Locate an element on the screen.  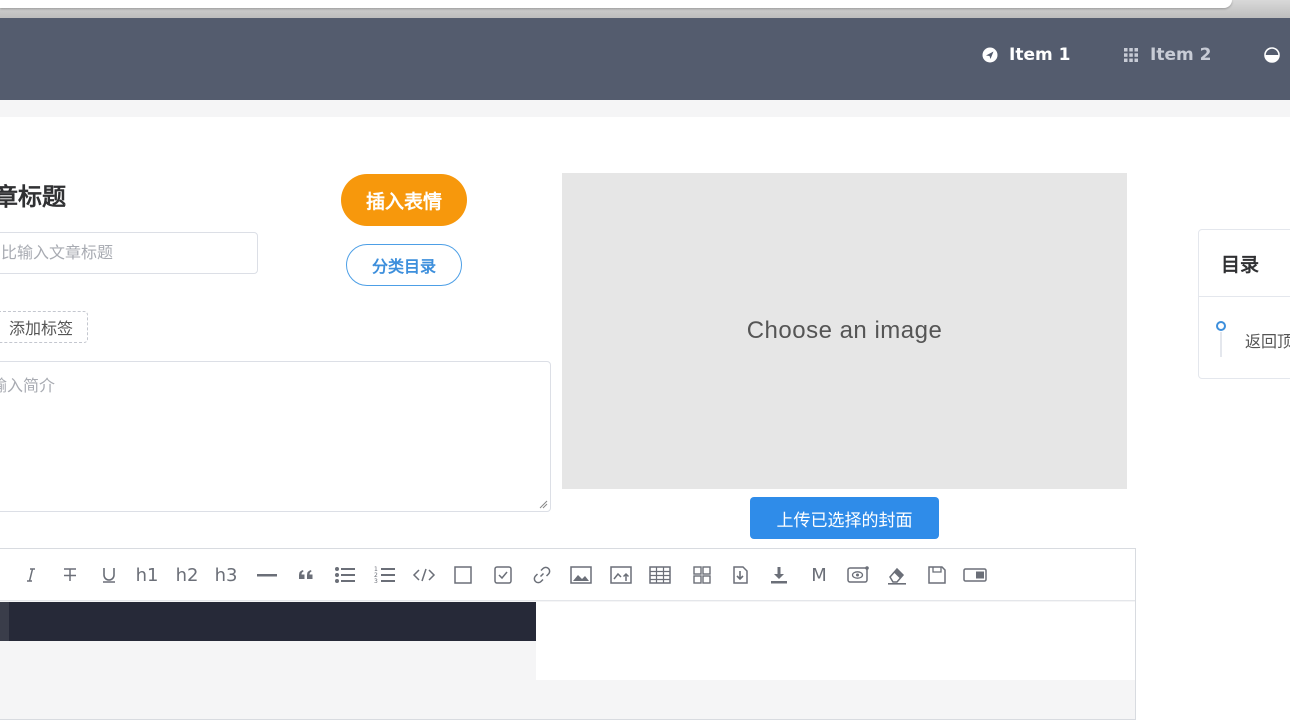
ordered-list-icon: 123 is located at coordinates (385, 575).